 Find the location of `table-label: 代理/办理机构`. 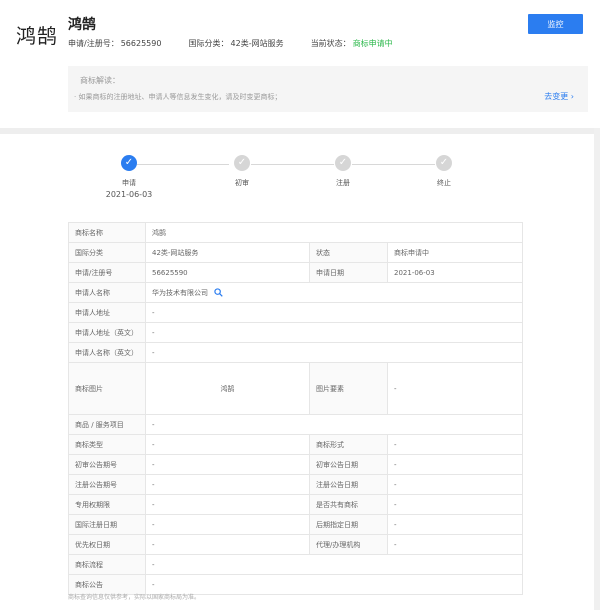

table-label: 代理/办理机构 is located at coordinates (348, 544).